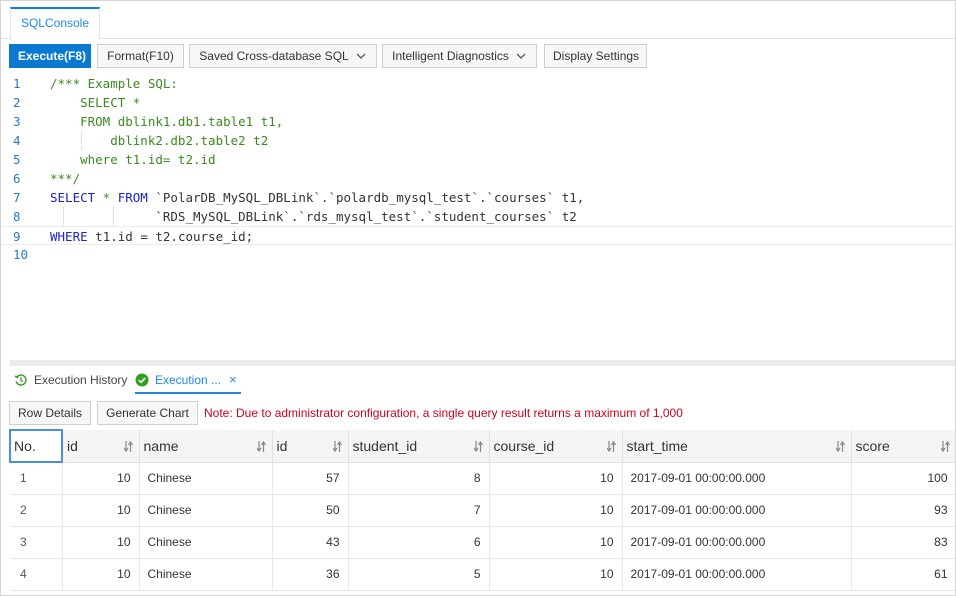 Image resolution: width=956 pixels, height=596 pixels. Describe the element at coordinates (140, 56) in the screenshot. I see `format-button: Format(F10)` at that location.